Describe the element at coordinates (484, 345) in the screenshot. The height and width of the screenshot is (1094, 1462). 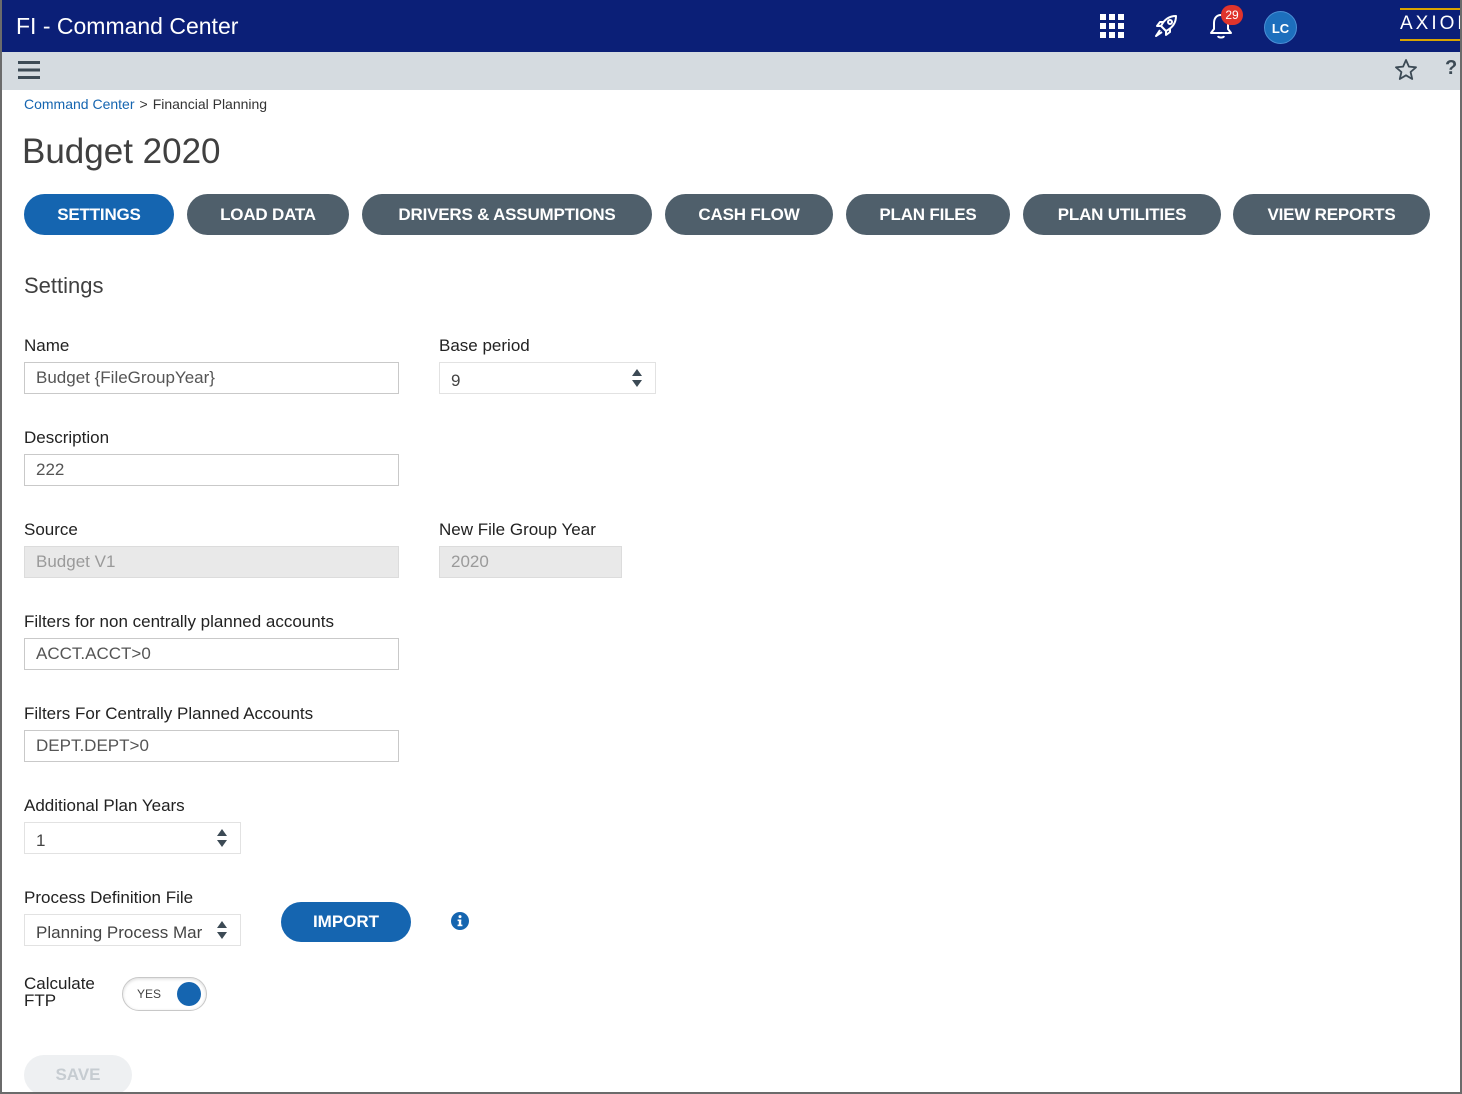
I see `base-period-label: Base period` at that location.